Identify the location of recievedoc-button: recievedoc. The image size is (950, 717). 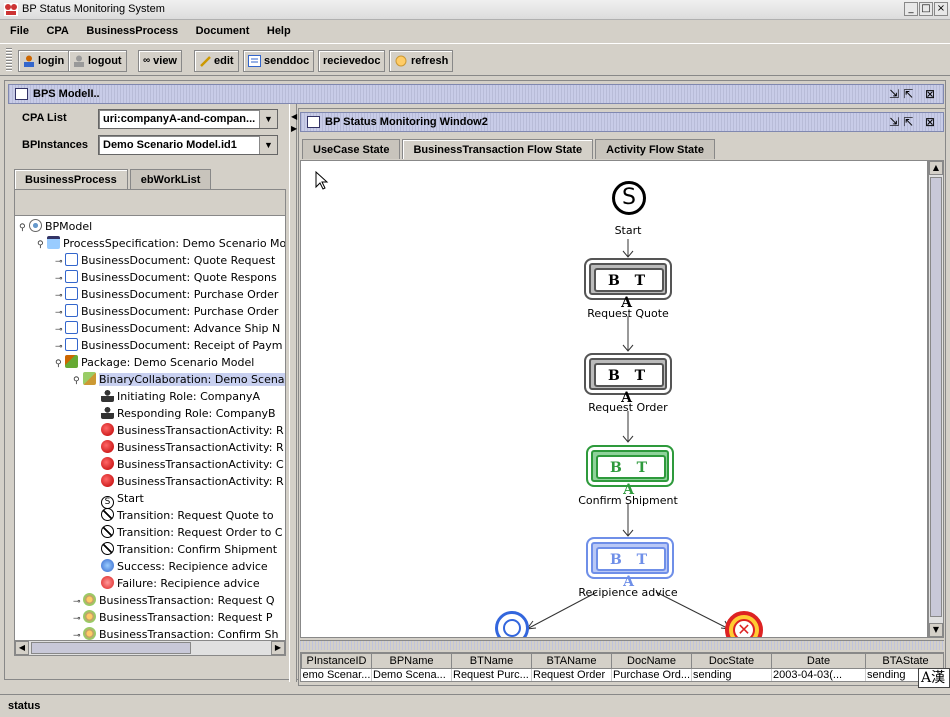
(352, 61).